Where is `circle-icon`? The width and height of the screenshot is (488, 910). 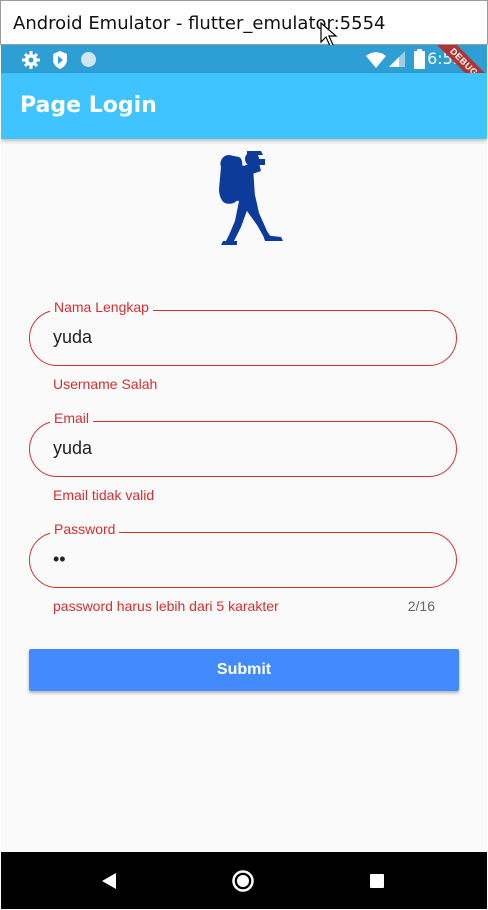
circle-icon is located at coordinates (88, 59).